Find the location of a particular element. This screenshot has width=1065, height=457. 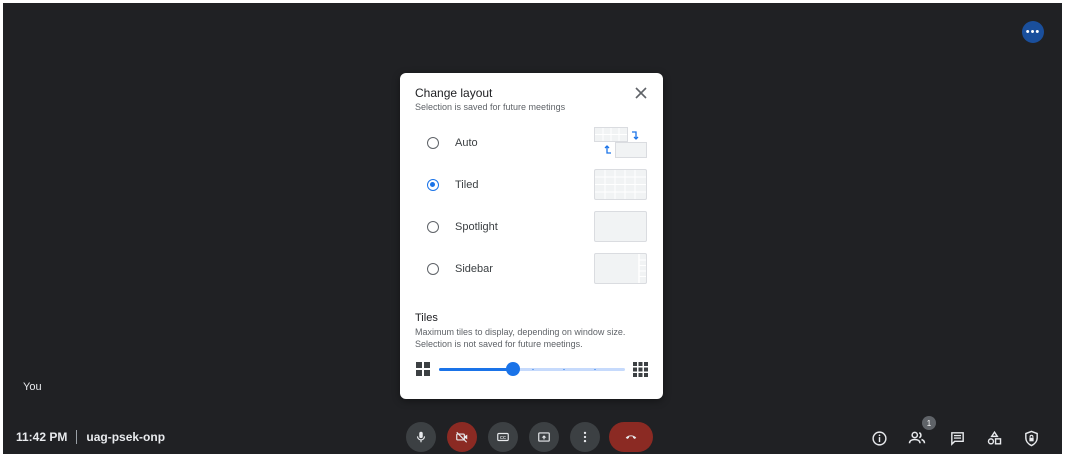

layout-option-label: Auto is located at coordinates (466, 143).